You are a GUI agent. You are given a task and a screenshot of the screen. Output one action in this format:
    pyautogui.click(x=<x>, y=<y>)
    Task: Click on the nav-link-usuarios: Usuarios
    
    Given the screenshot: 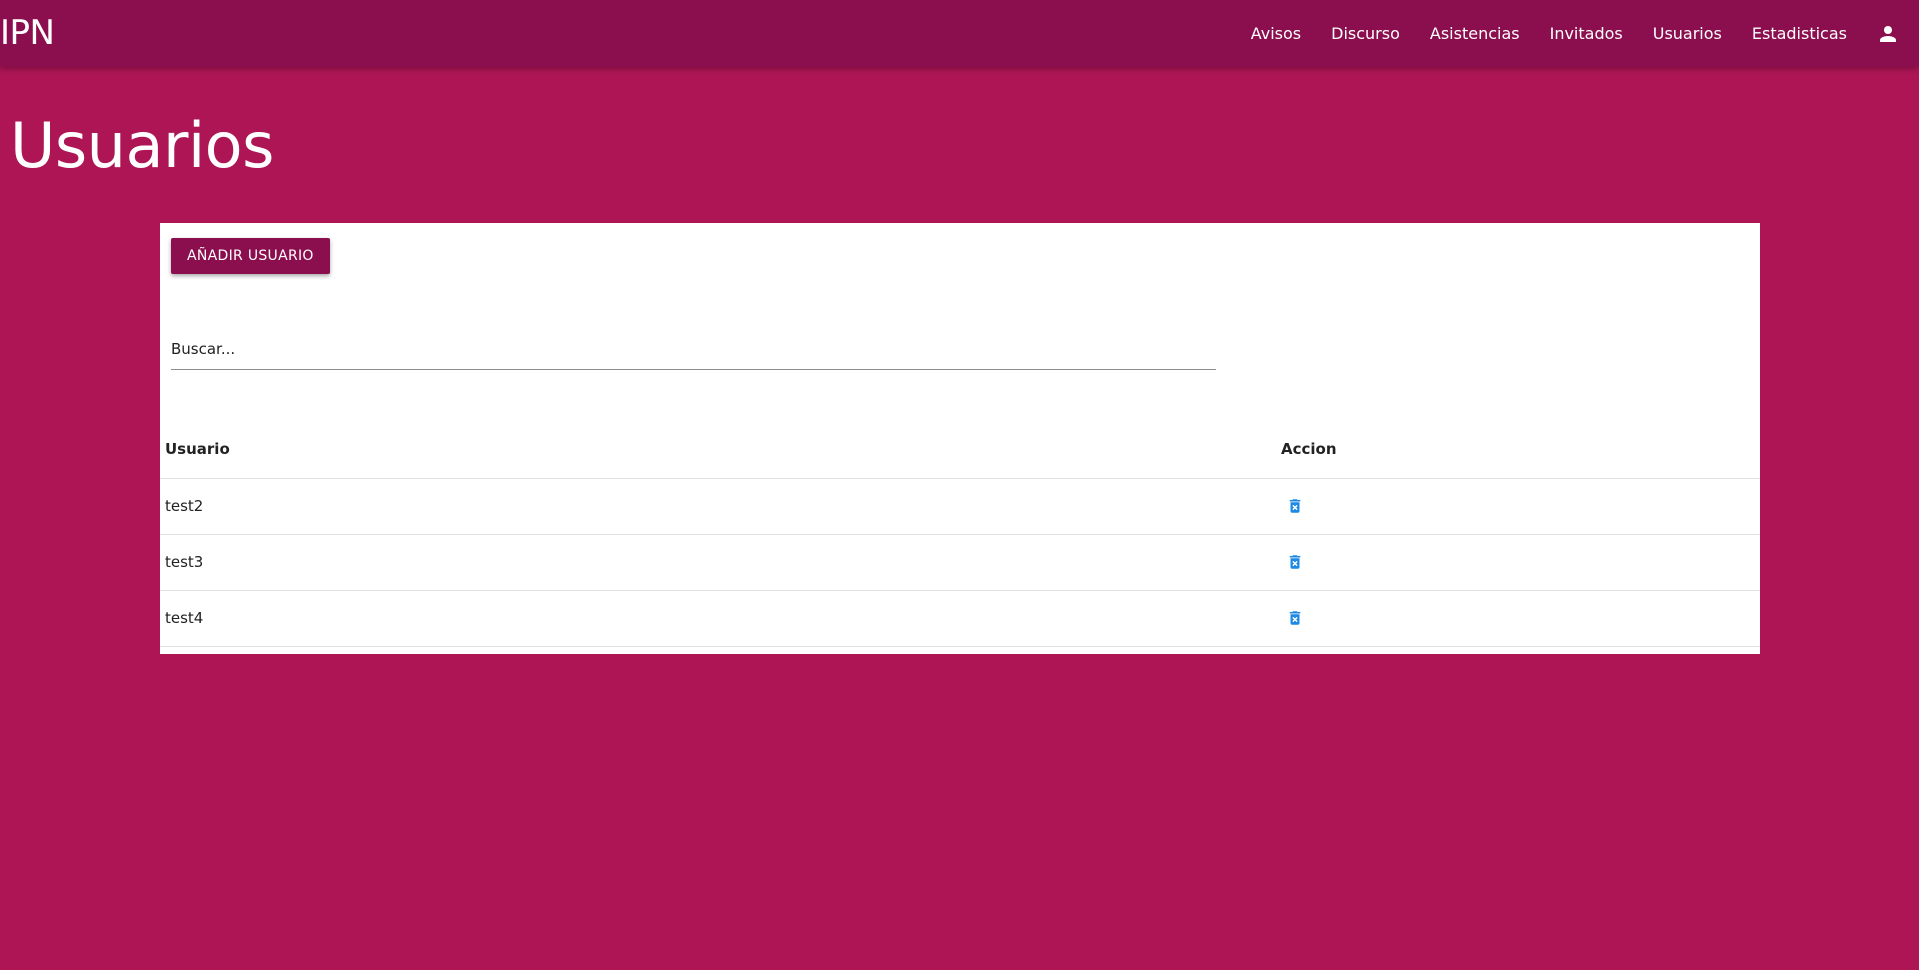 What is the action you would take?
    pyautogui.click(x=1687, y=33)
    